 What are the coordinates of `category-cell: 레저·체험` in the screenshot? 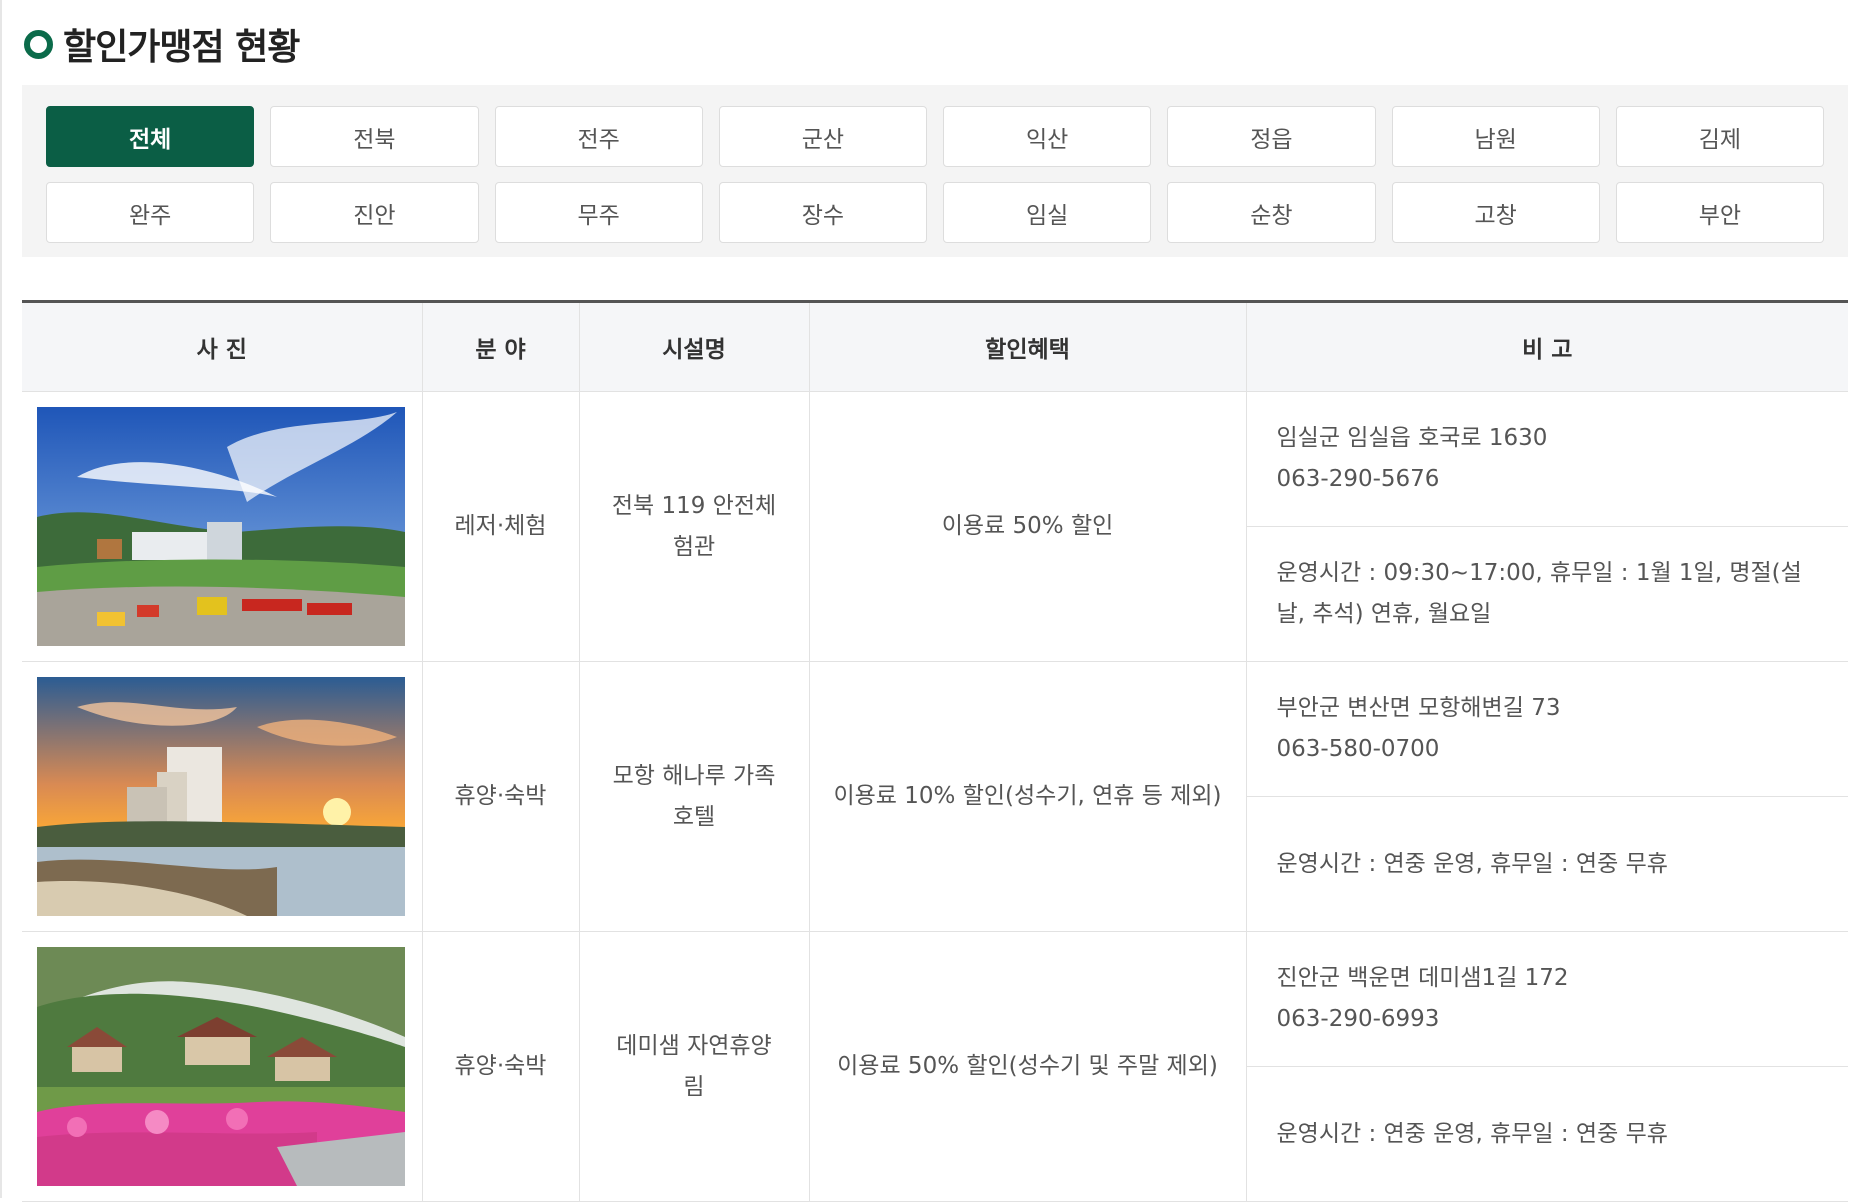 It's located at (501, 526).